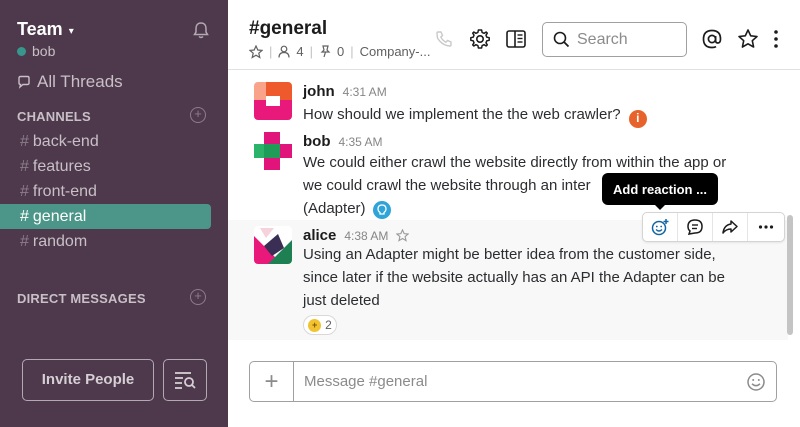 This screenshot has width=800, height=427. What do you see at coordinates (65, 141) in the screenshot?
I see `channel-label: back-end` at bounding box center [65, 141].